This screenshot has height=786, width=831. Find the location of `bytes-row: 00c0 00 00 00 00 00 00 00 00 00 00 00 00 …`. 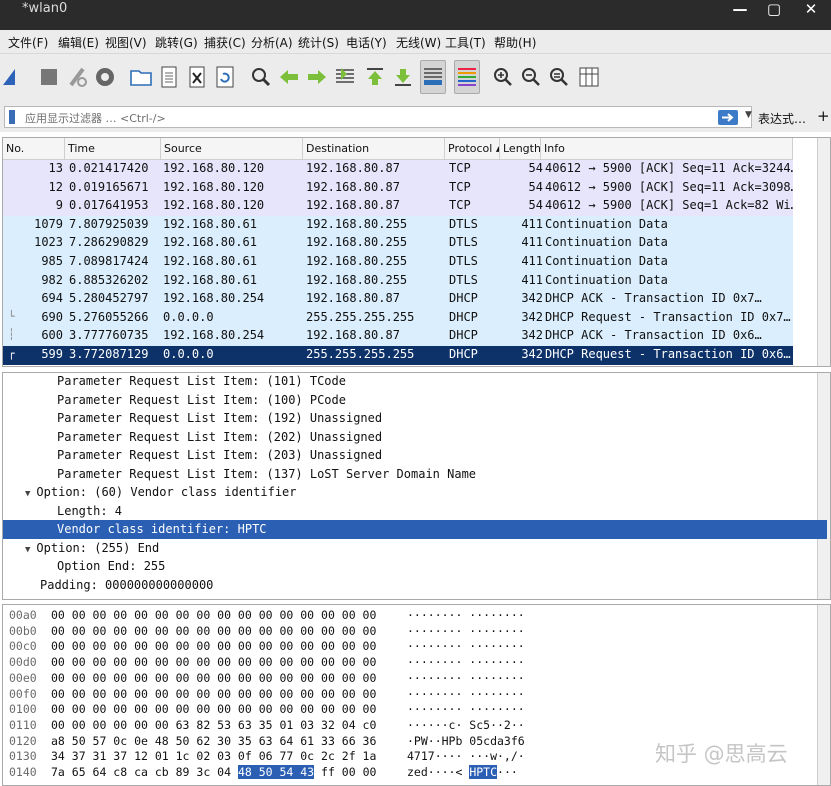

bytes-row: 00c0 00 00 00 00 00 00 00 00 00 00 00 00 … is located at coordinates (264, 647).